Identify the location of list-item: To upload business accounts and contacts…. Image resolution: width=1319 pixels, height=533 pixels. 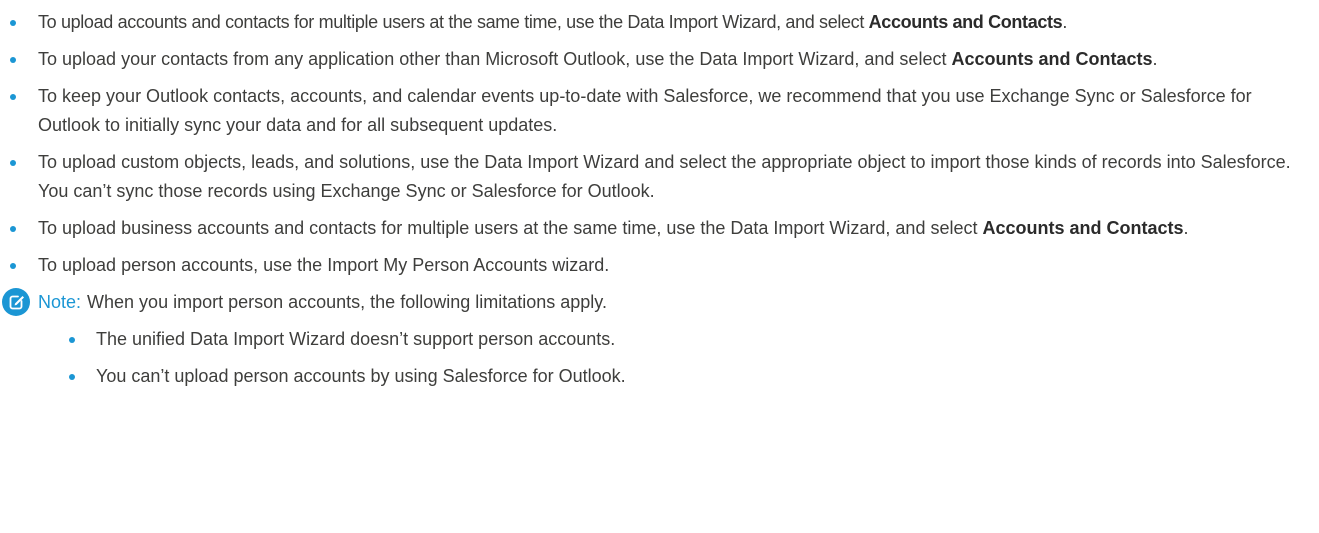
(659, 228).